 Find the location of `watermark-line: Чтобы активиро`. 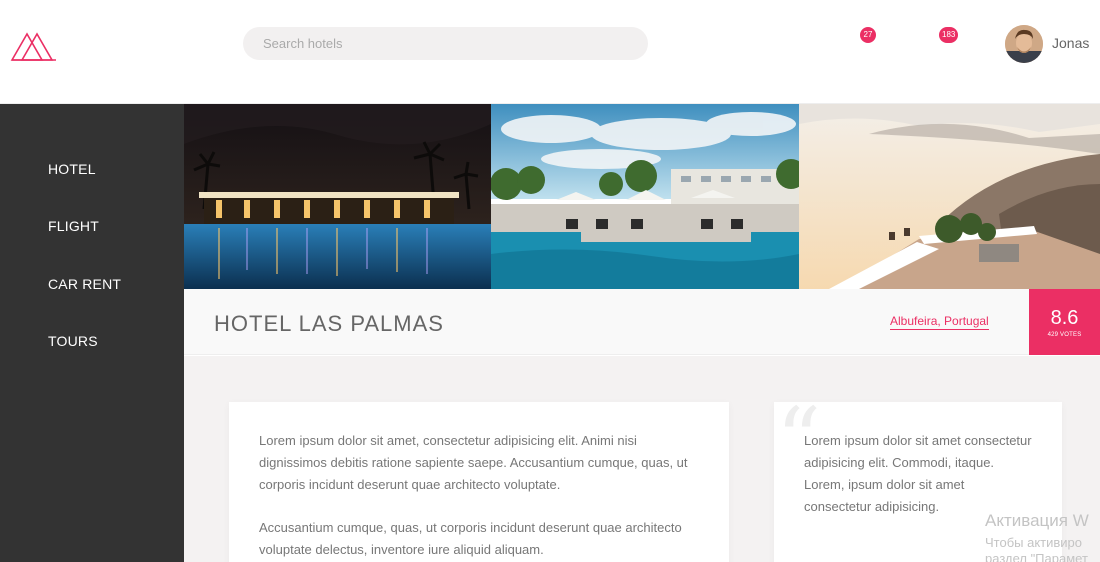

watermark-line: Чтобы активиро is located at coordinates (1034, 542).